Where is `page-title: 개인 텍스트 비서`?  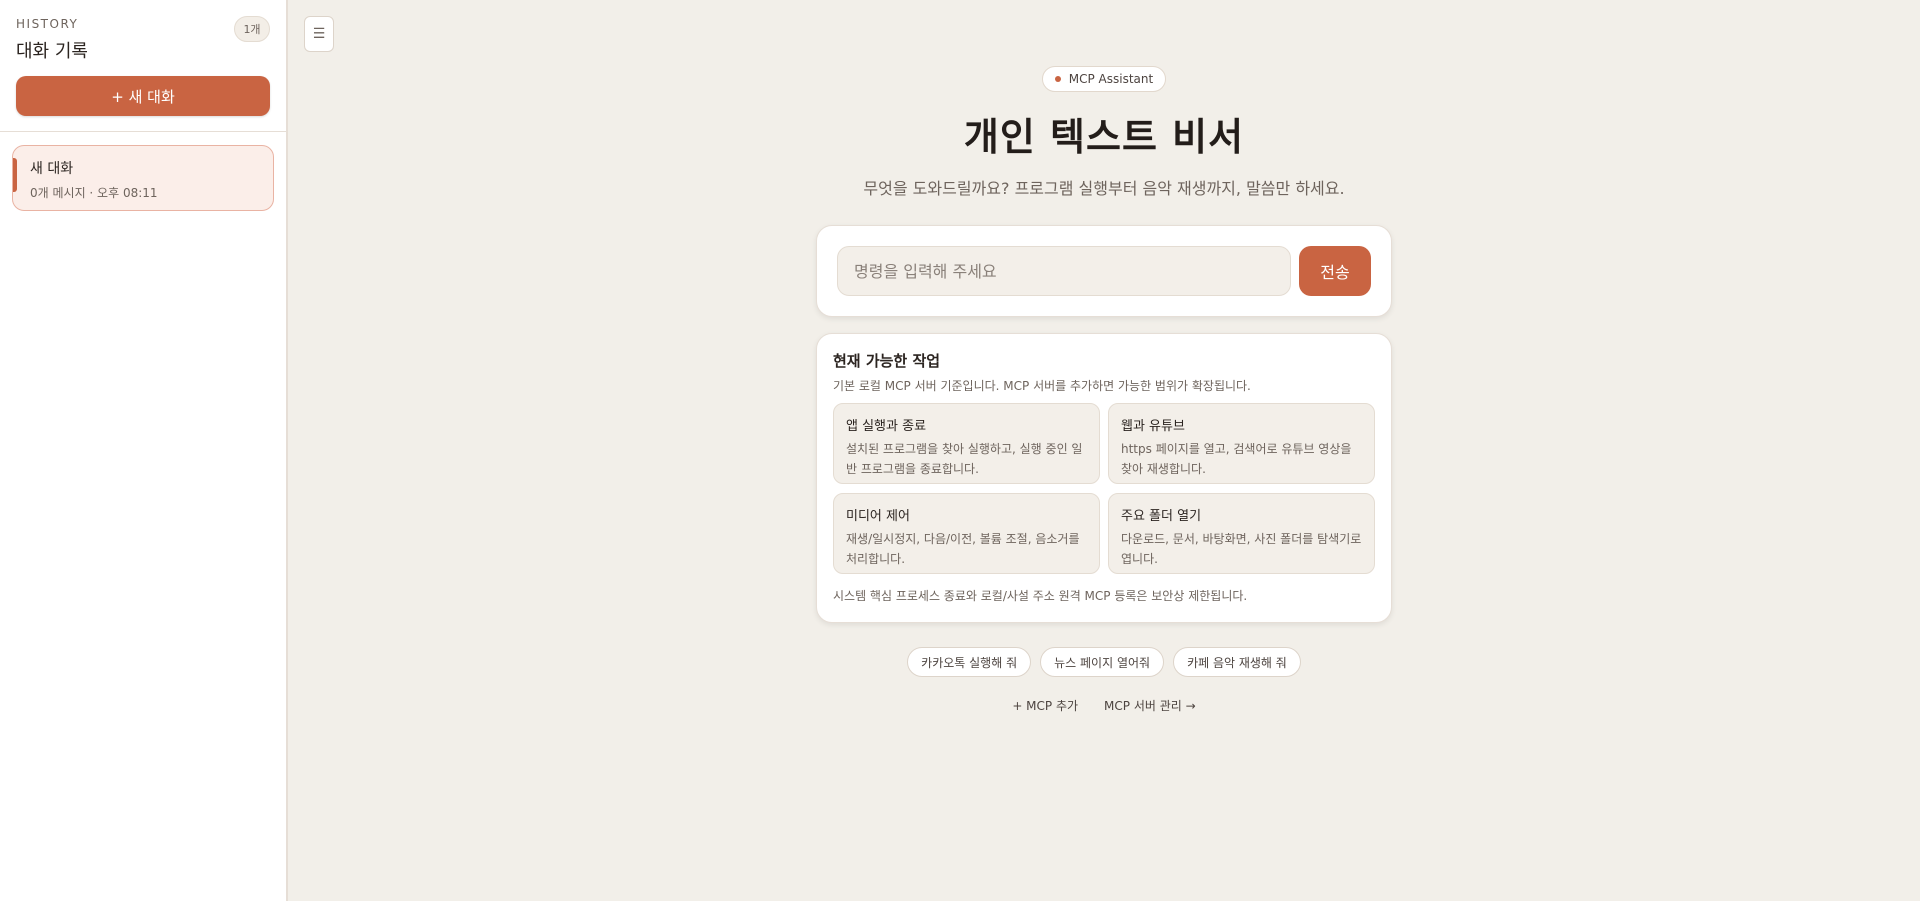
page-title: 개인 텍스트 비서 is located at coordinates (1104, 136).